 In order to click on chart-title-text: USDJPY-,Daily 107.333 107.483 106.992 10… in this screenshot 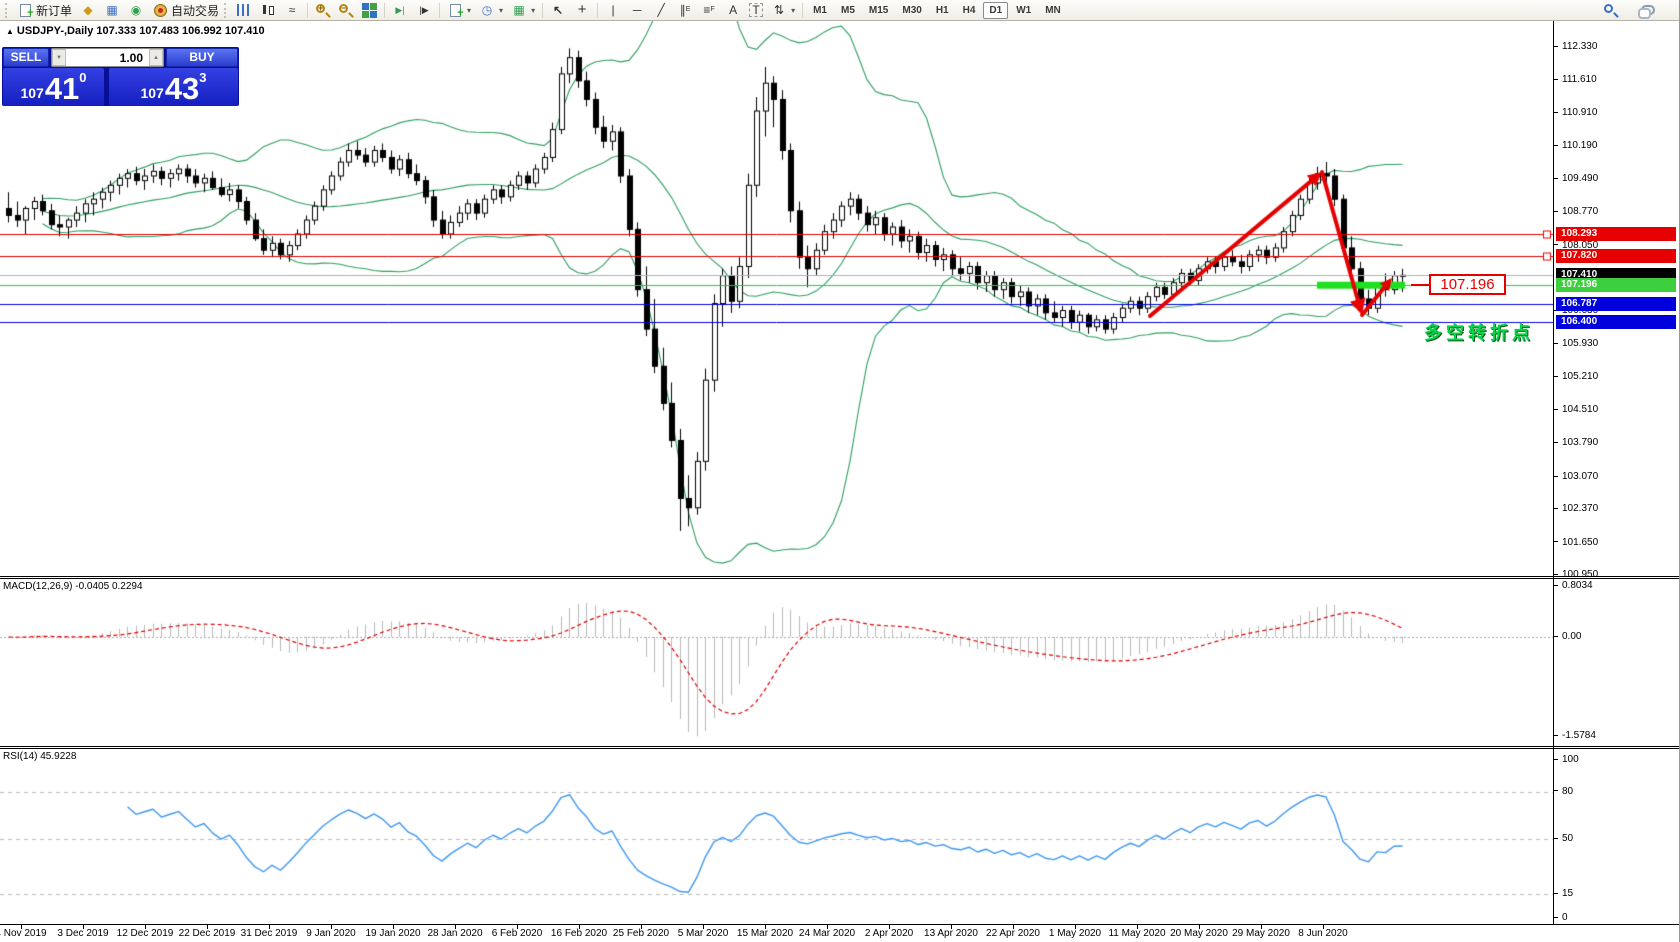, I will do `click(140, 31)`.